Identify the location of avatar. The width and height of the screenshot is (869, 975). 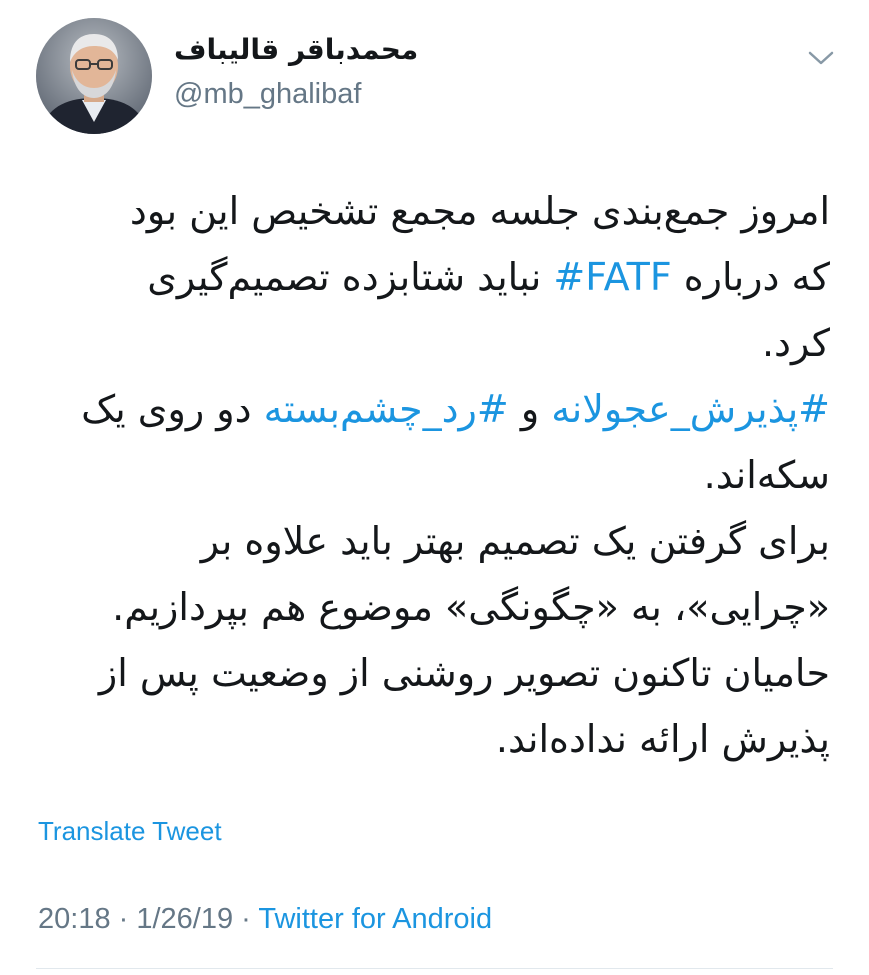
(94, 76).